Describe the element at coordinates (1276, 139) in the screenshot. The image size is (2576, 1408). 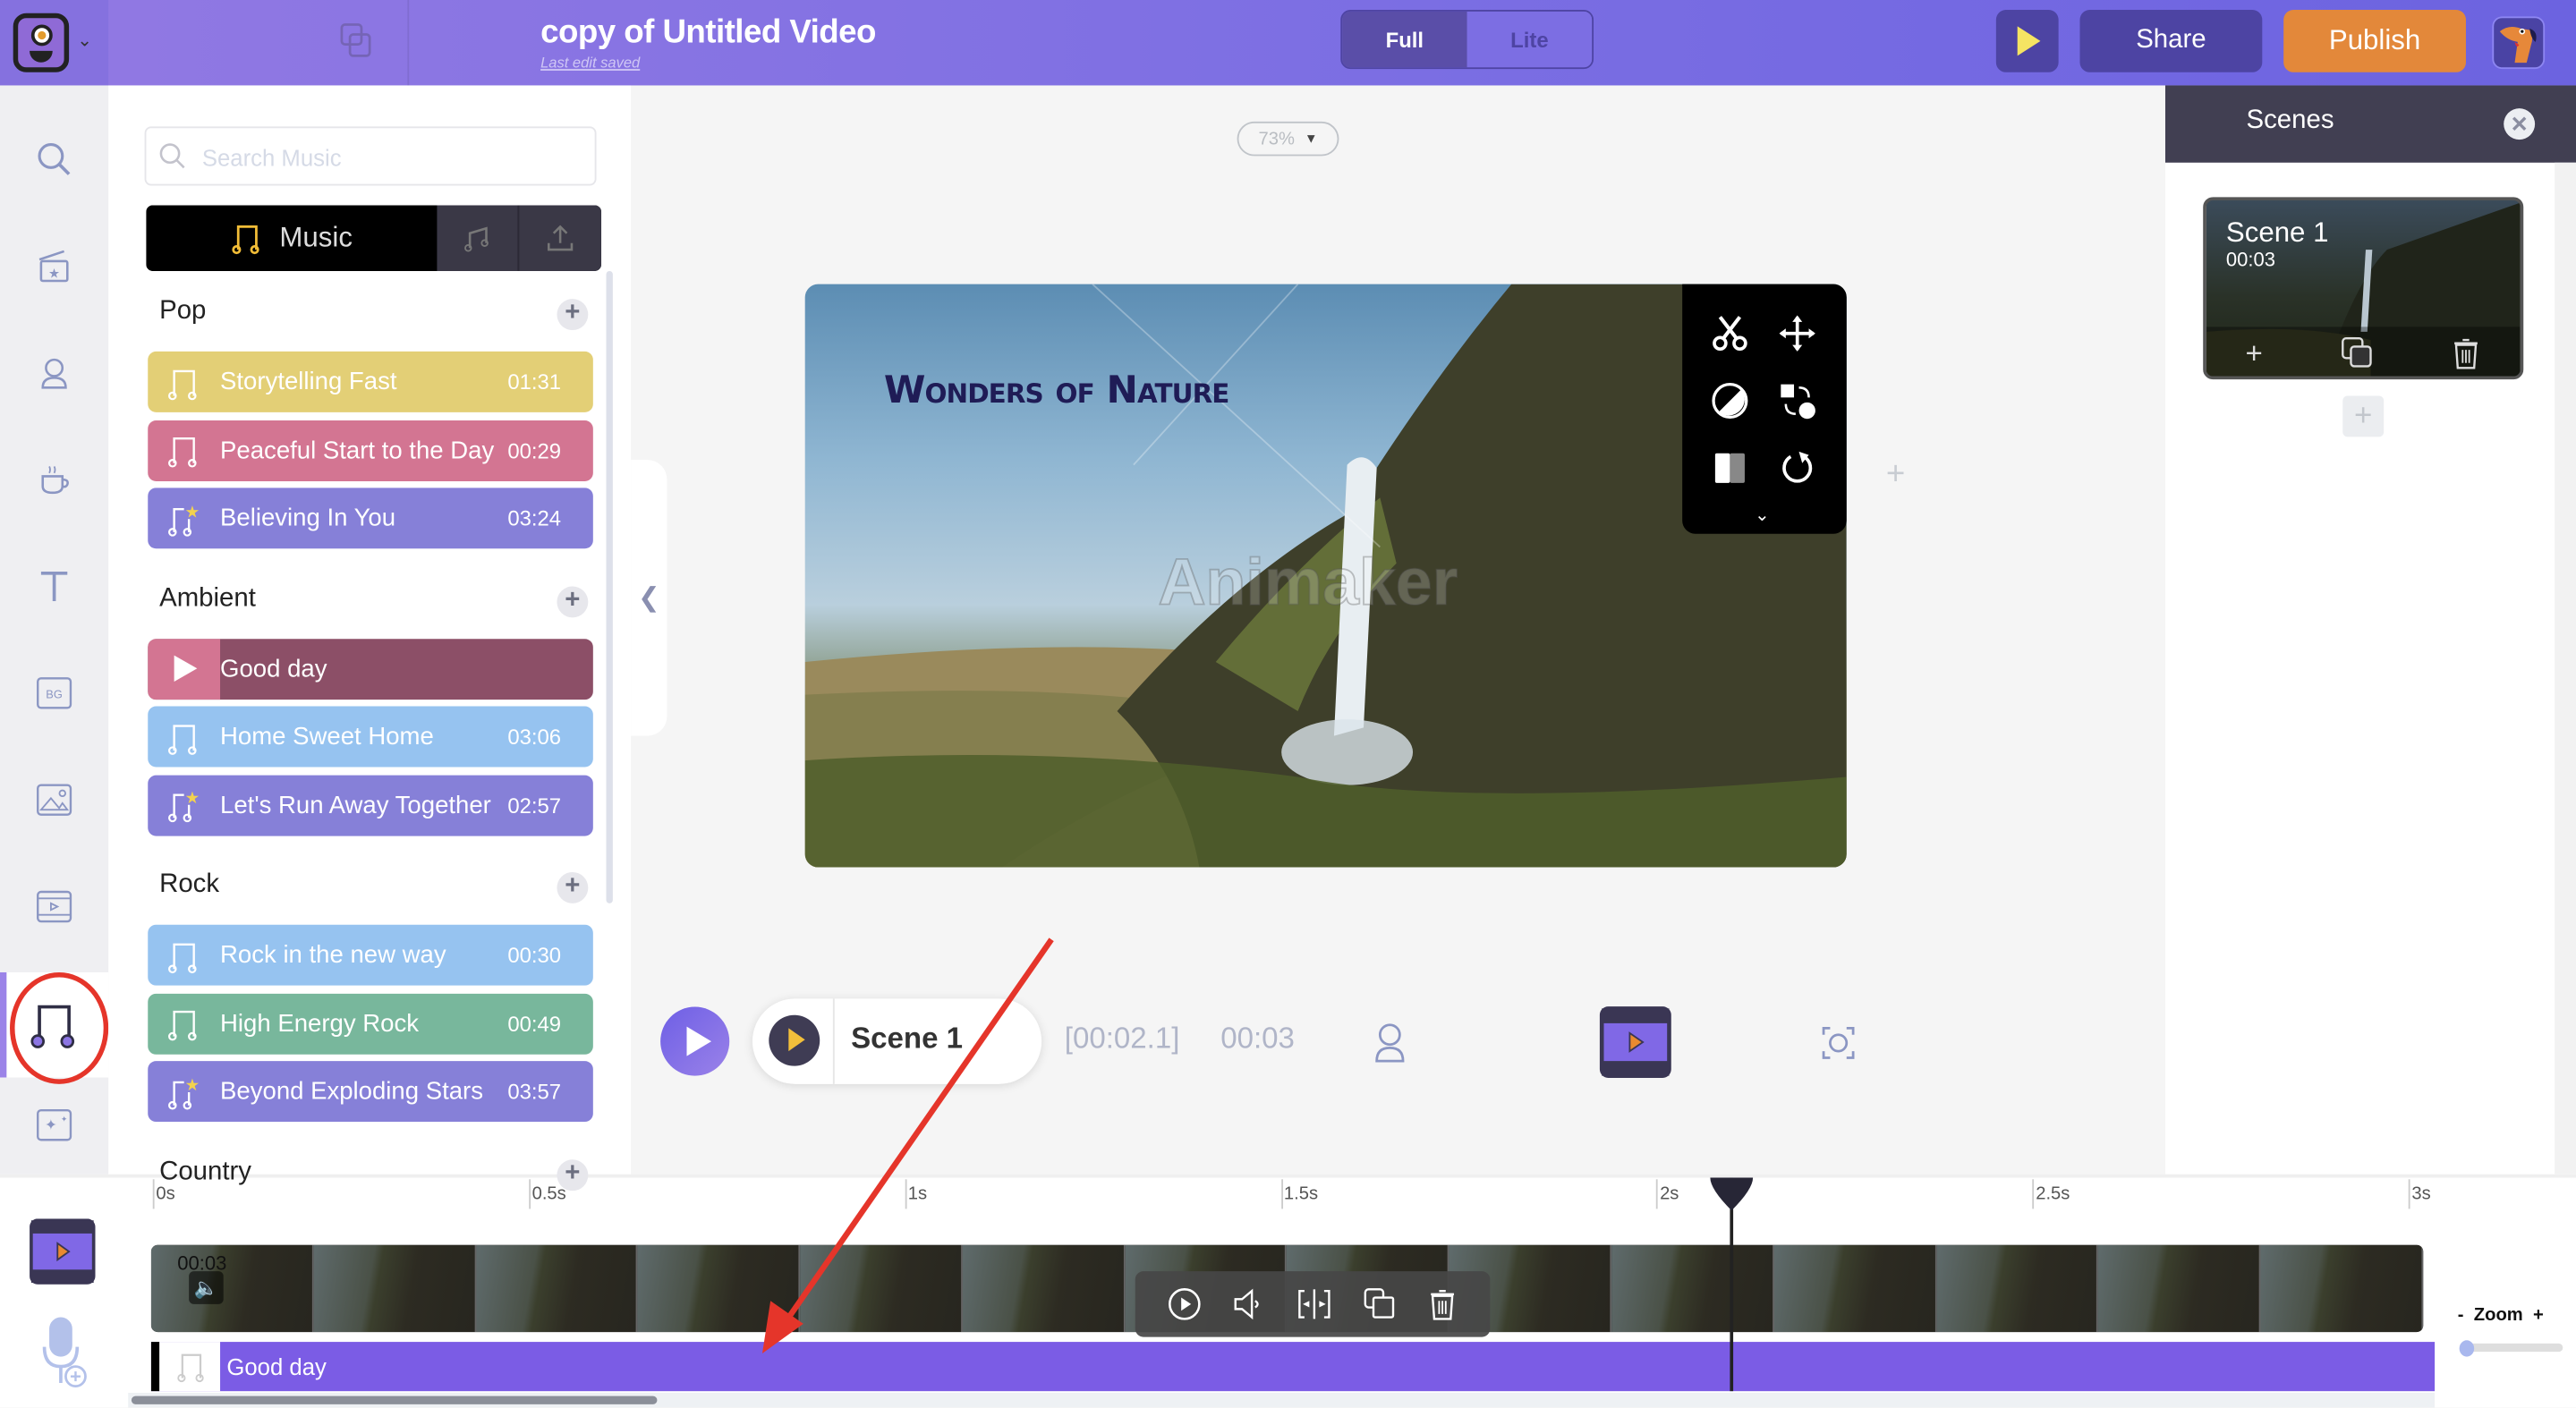
I see `zoom-level: 73%` at that location.